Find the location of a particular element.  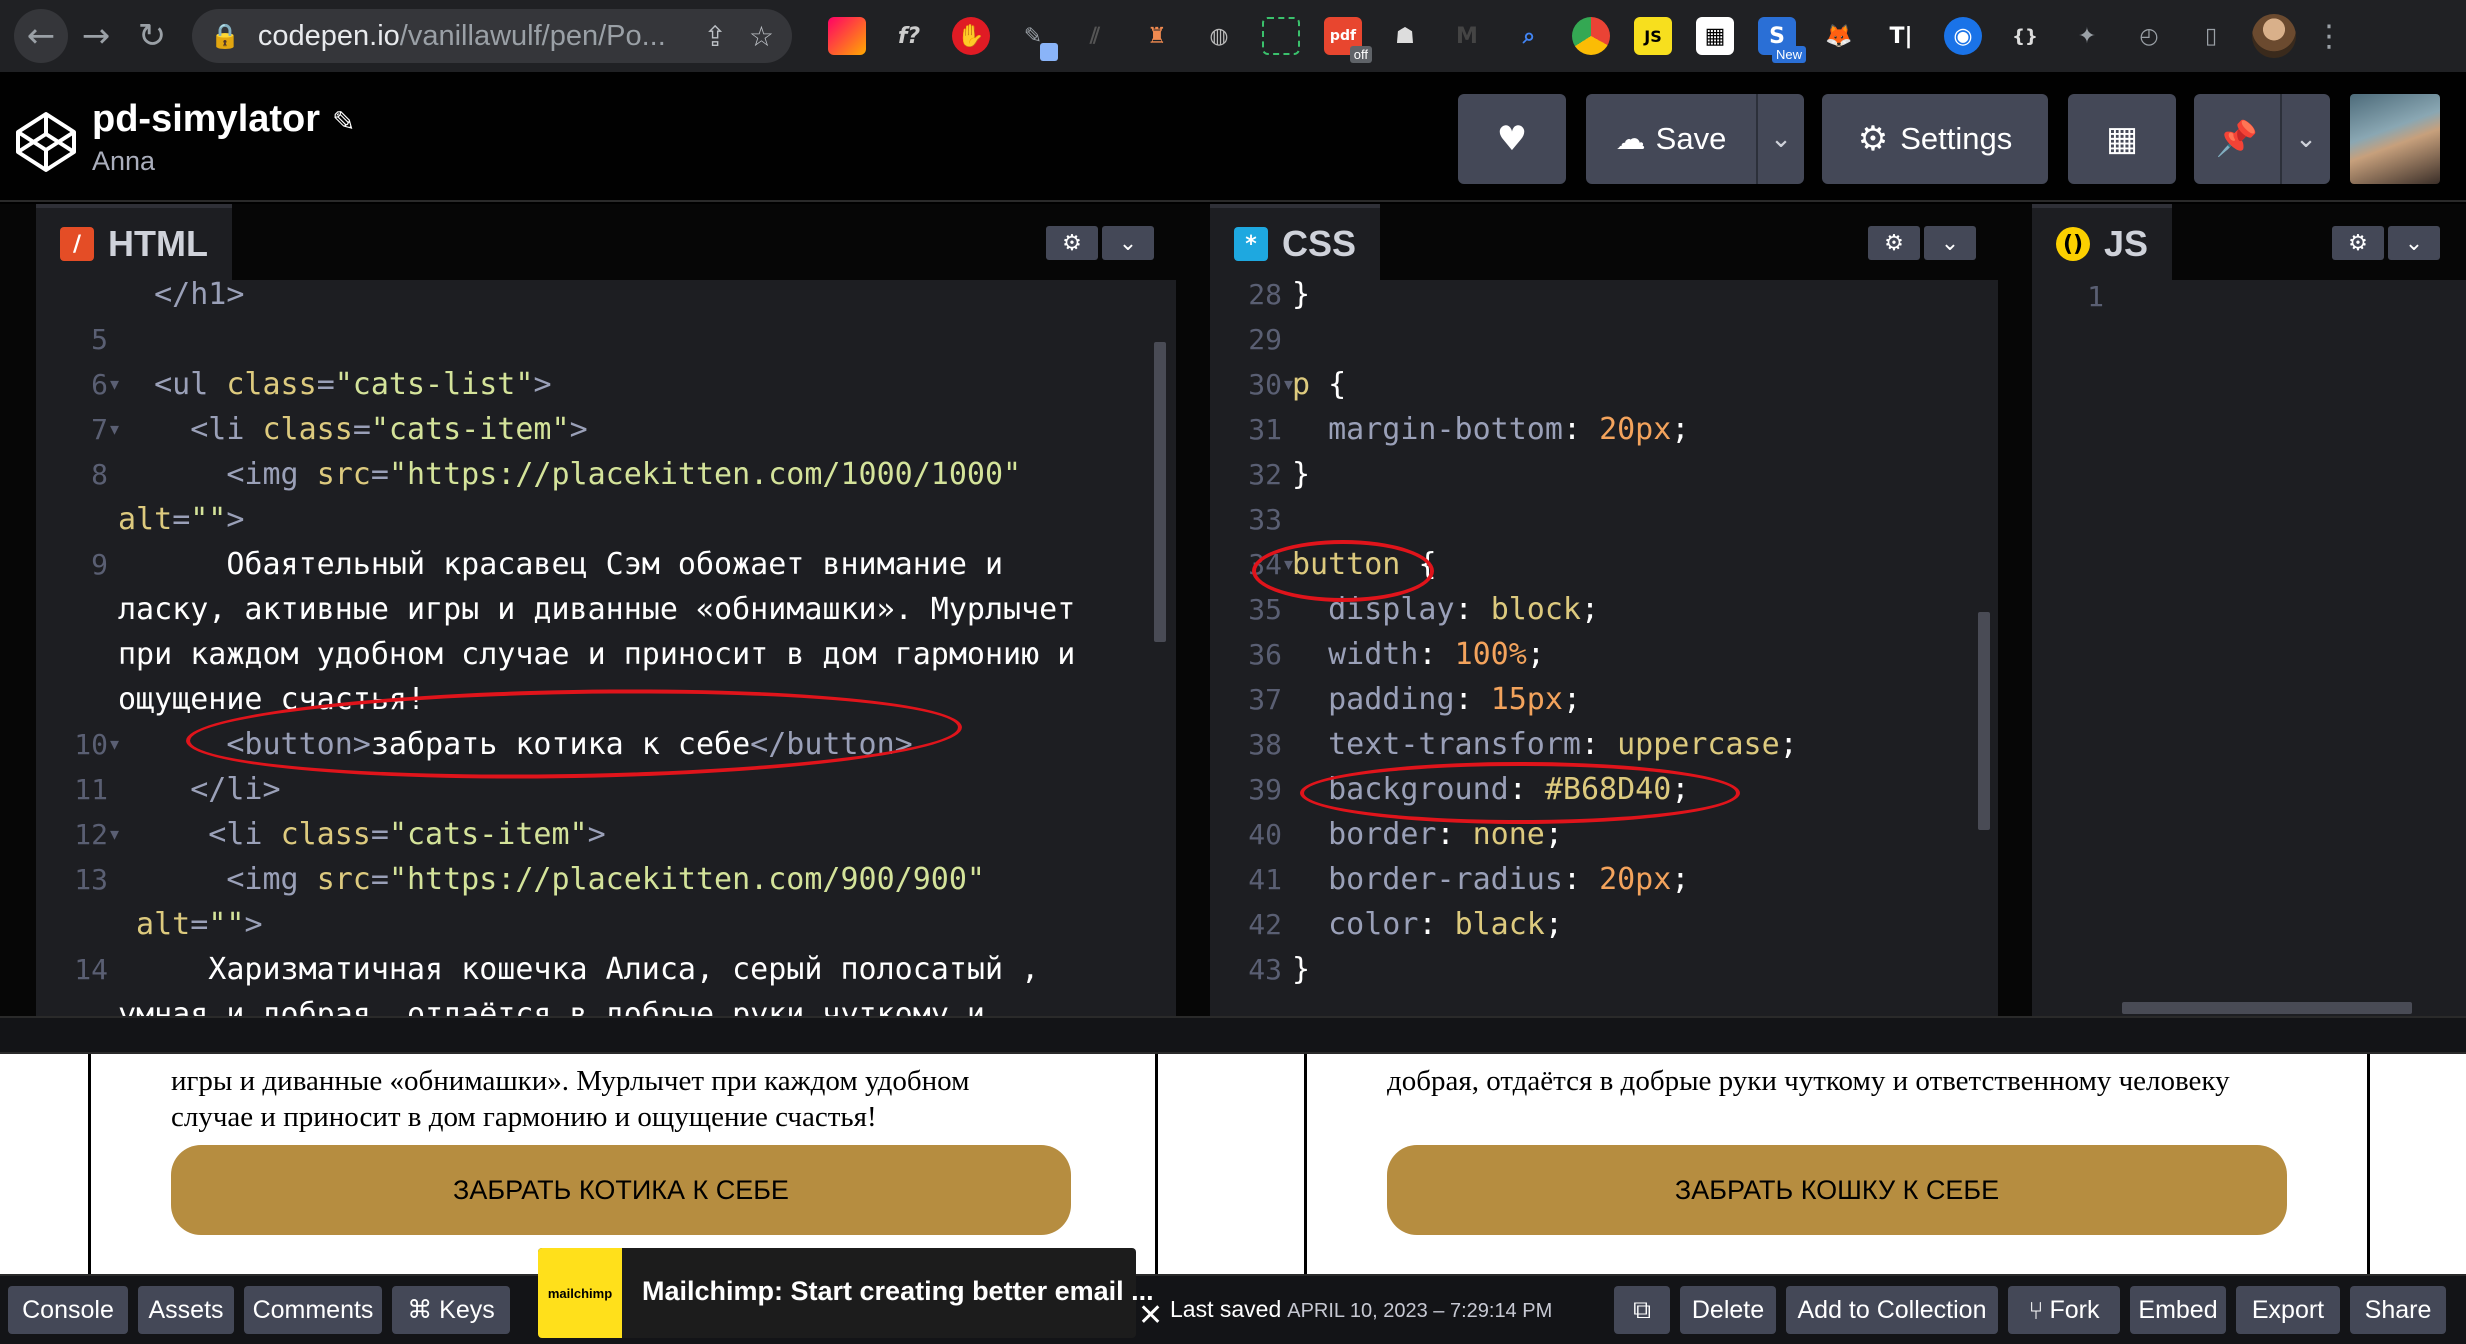

code-token: > is located at coordinates (235, 519).